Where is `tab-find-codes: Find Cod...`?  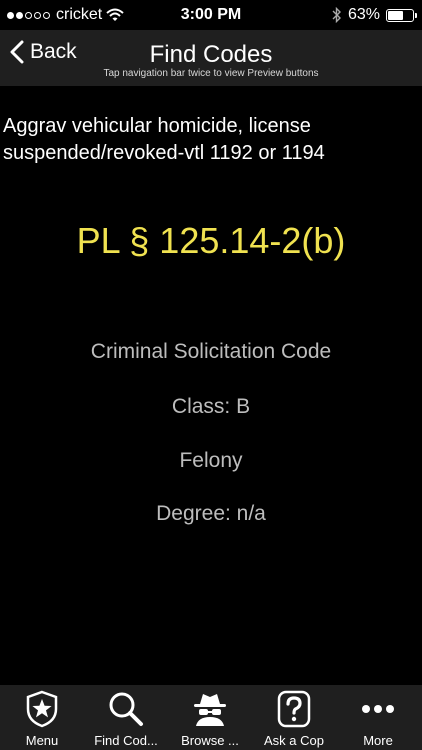
tab-find-codes: Find Cod... is located at coordinates (126, 717).